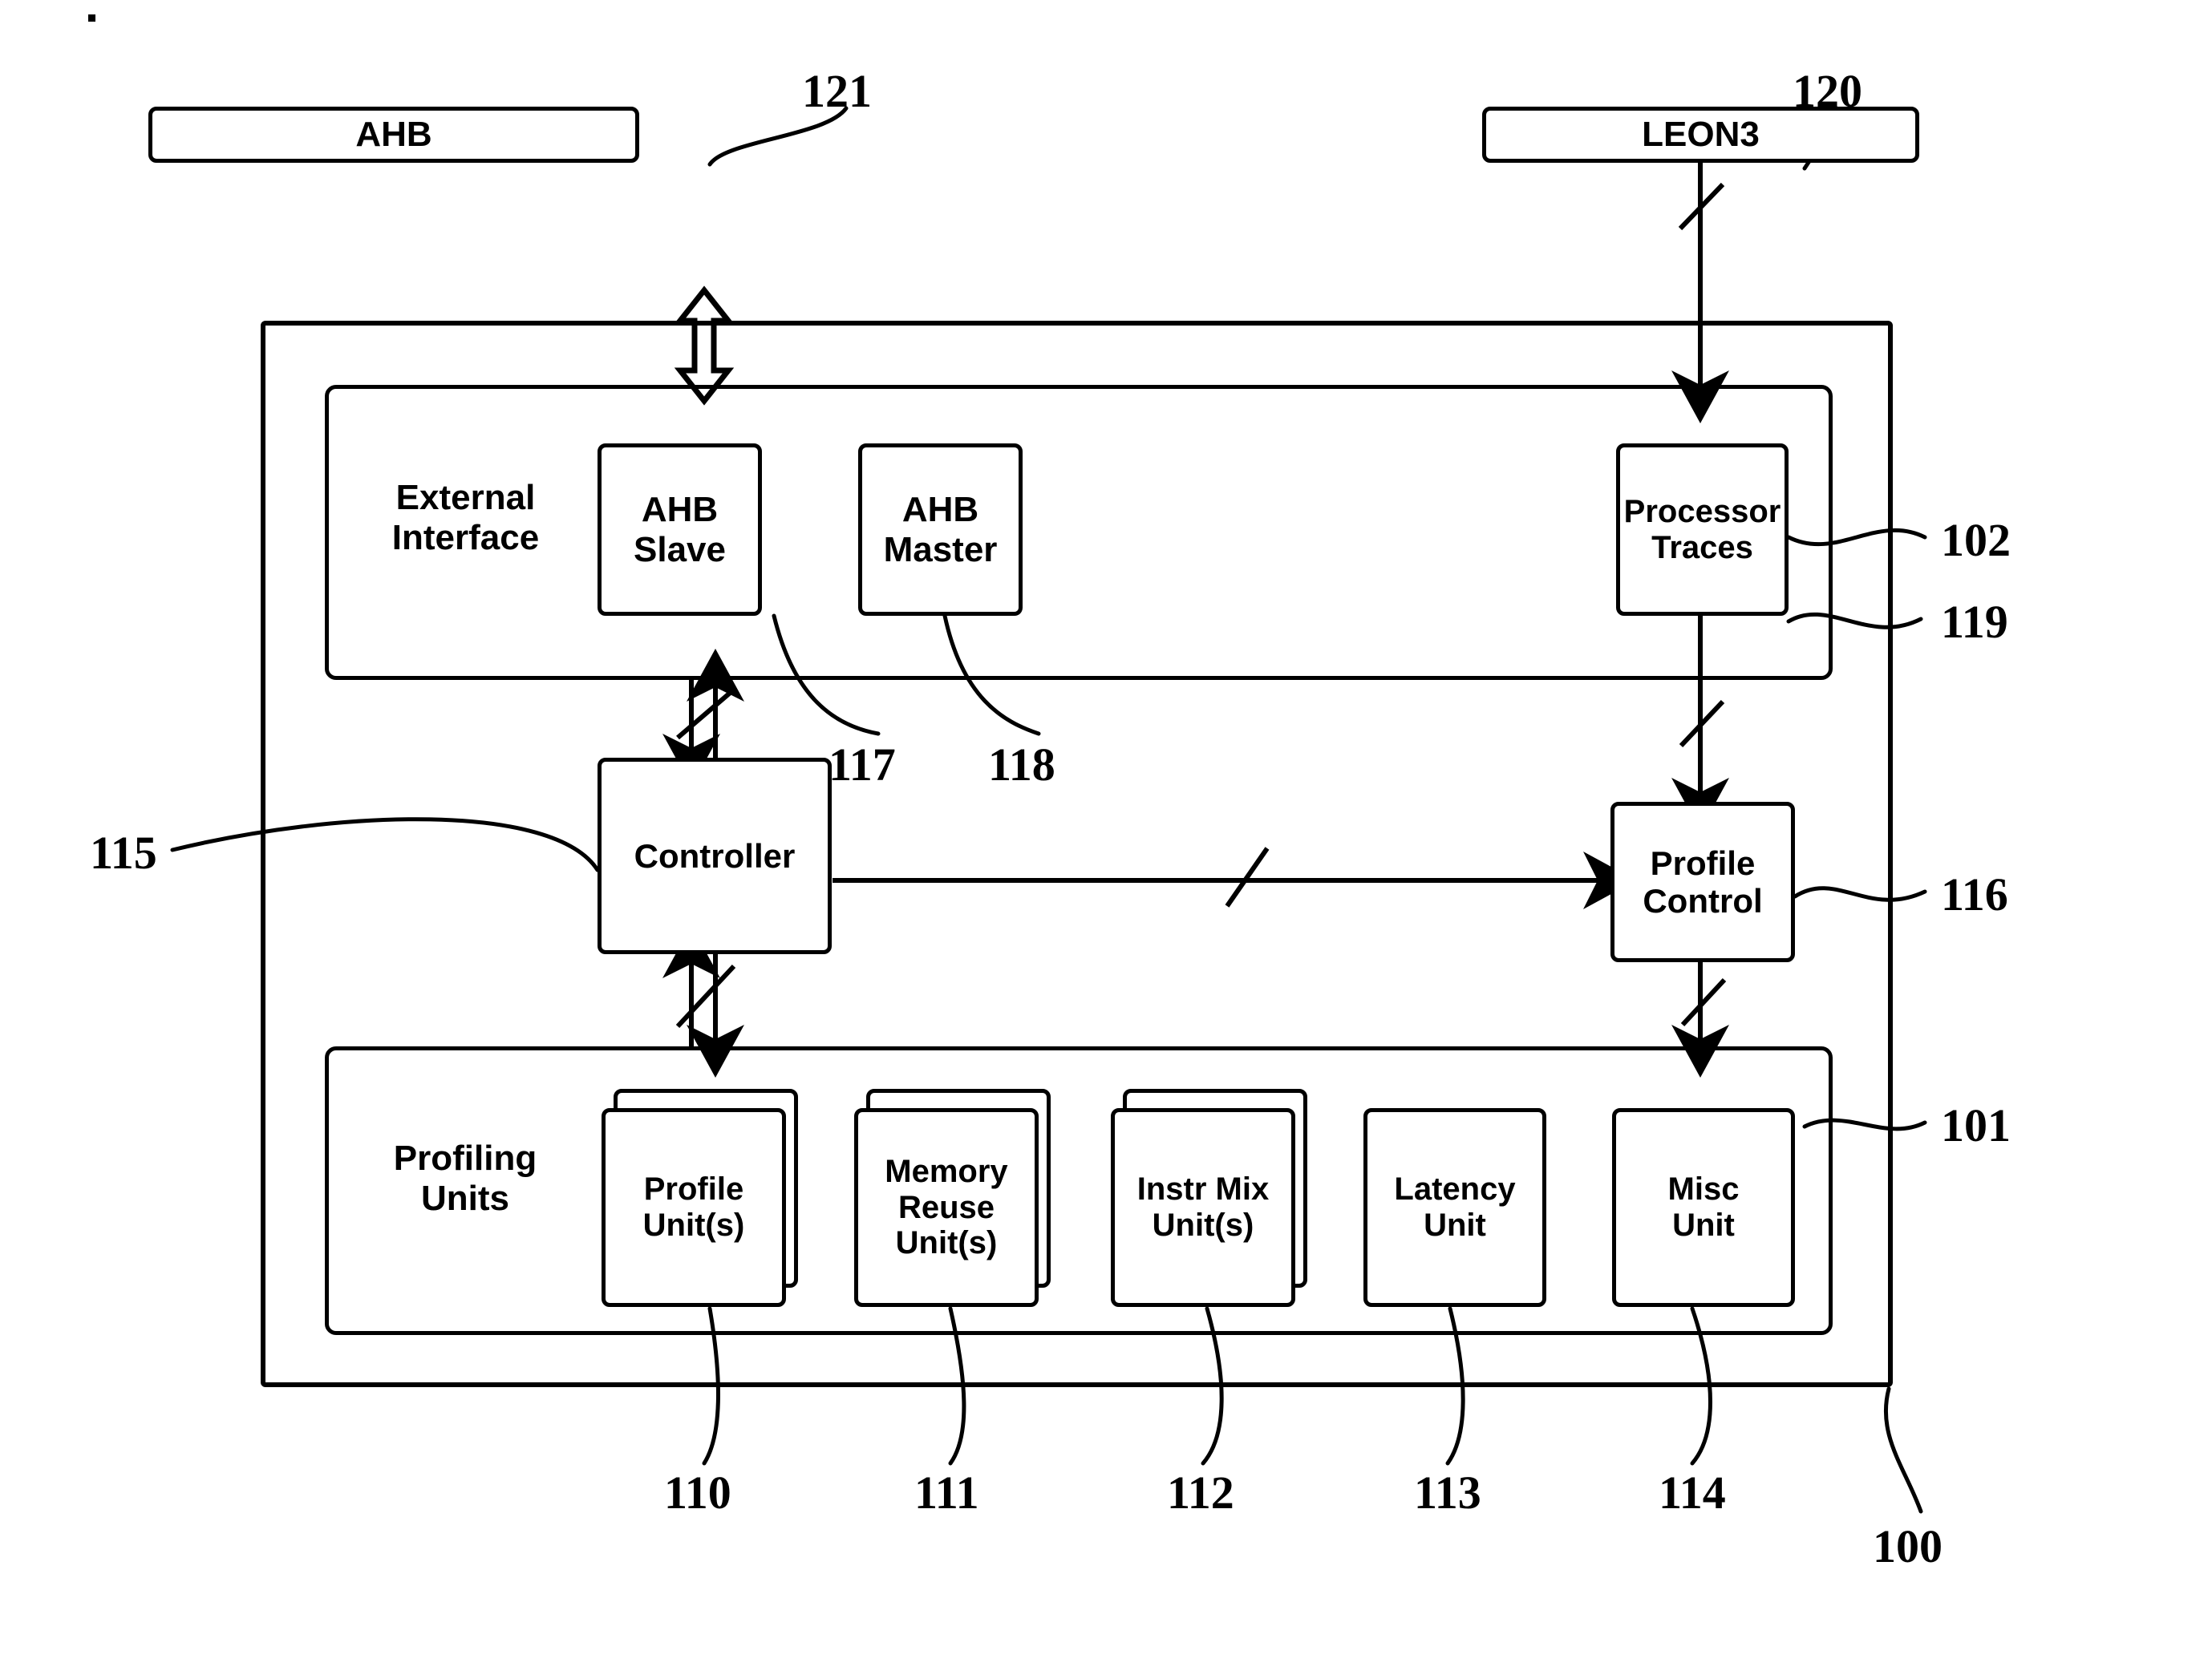  I want to click on ahb-master-block: AHB Master, so click(940, 529).